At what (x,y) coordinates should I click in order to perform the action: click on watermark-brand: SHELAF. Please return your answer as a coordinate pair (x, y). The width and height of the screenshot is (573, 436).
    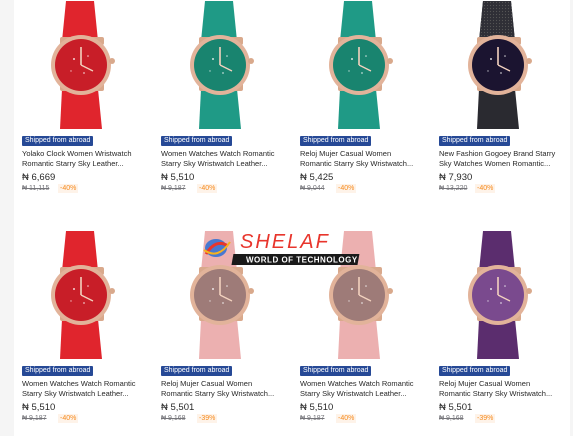
    Looking at the image, I should click on (285, 242).